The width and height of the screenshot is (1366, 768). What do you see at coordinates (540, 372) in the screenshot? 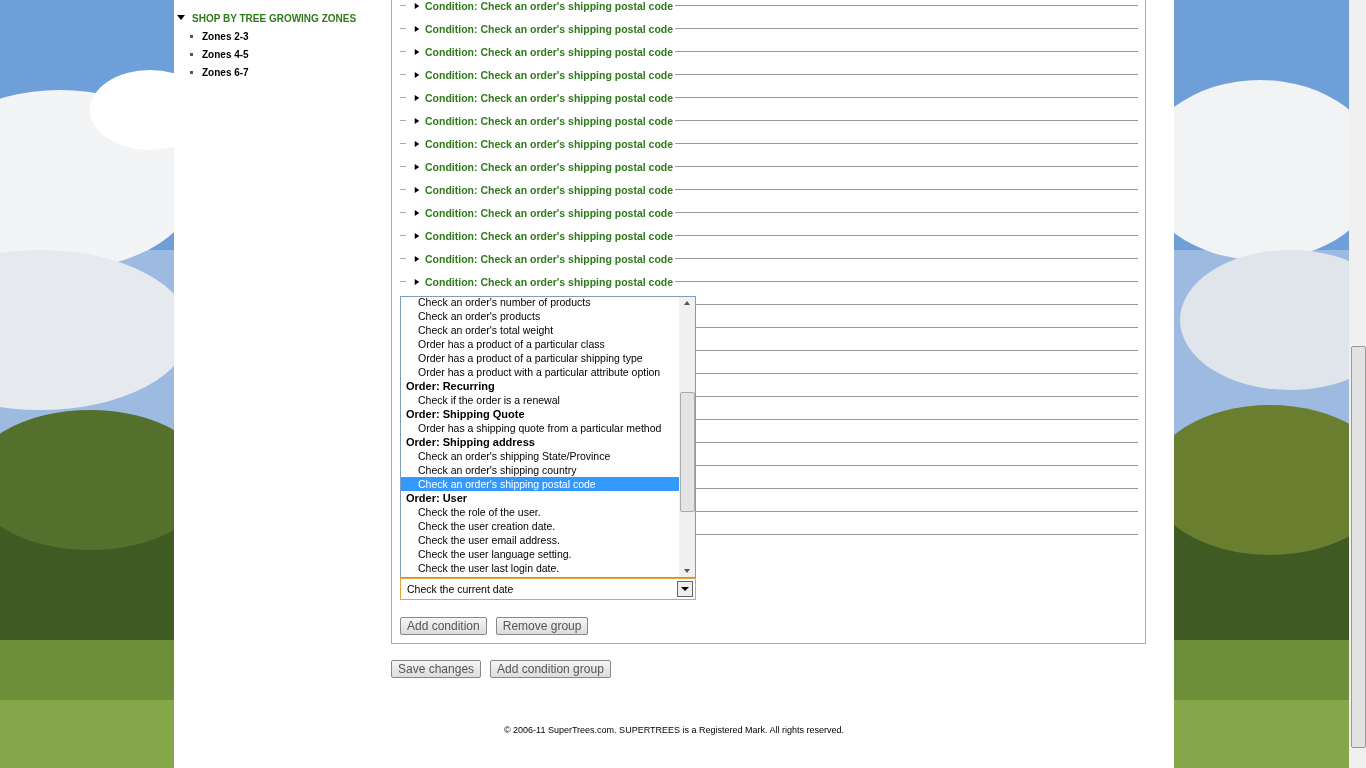
I see `list-option: Order has a product with a particular attribute option` at bounding box center [540, 372].